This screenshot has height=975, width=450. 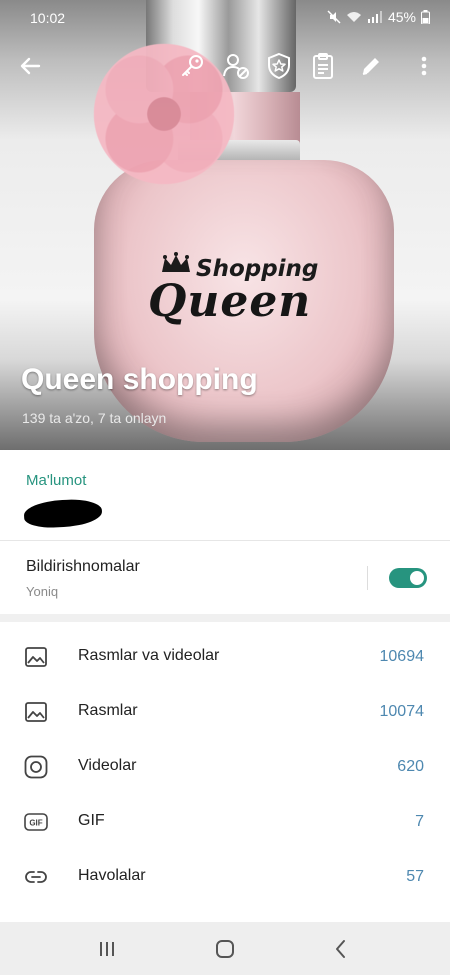 What do you see at coordinates (323, 66) in the screenshot?
I see `clipboard-icon` at bounding box center [323, 66].